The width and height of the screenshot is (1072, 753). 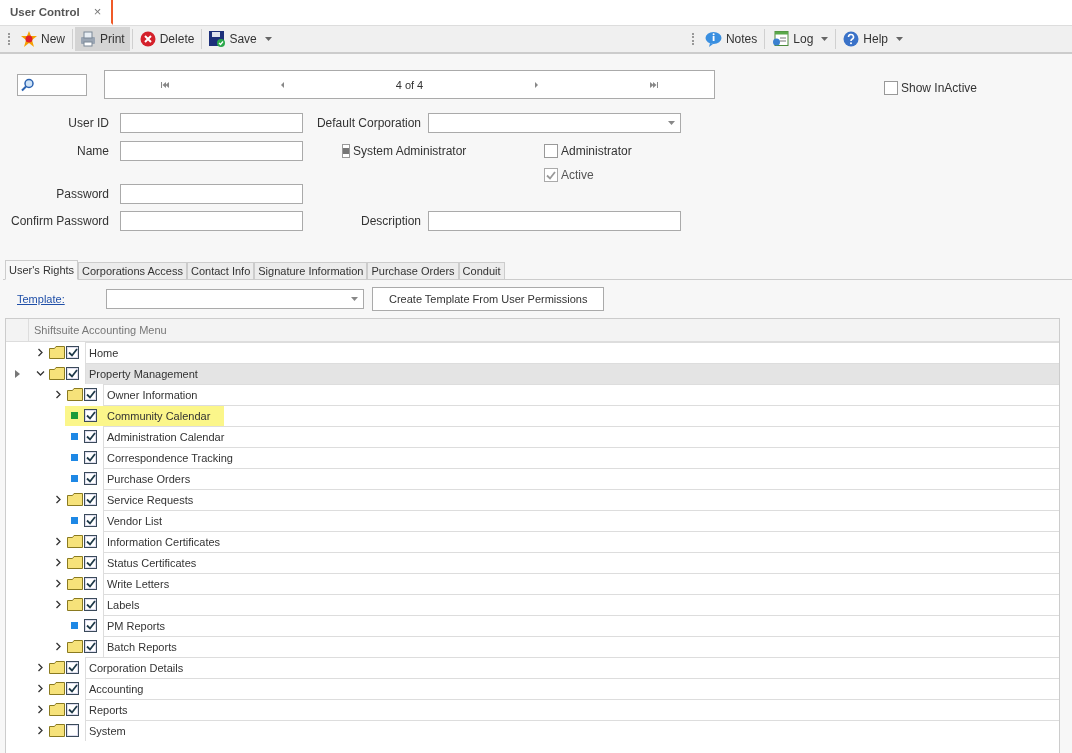 I want to click on tree-item-label: Purchase Orders, so click(x=154, y=479).